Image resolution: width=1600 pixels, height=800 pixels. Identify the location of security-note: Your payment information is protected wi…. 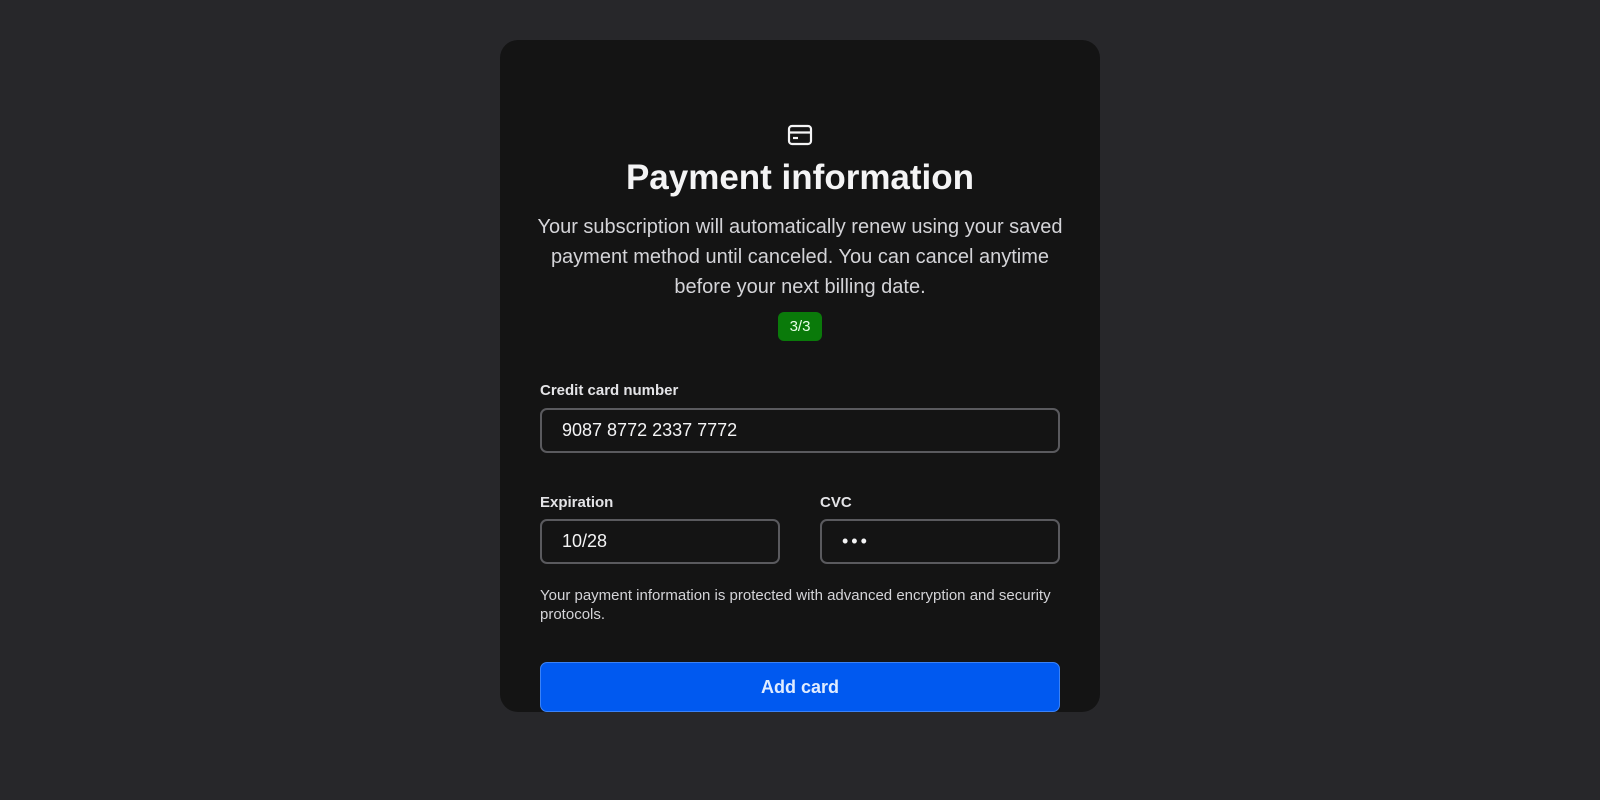
(795, 605).